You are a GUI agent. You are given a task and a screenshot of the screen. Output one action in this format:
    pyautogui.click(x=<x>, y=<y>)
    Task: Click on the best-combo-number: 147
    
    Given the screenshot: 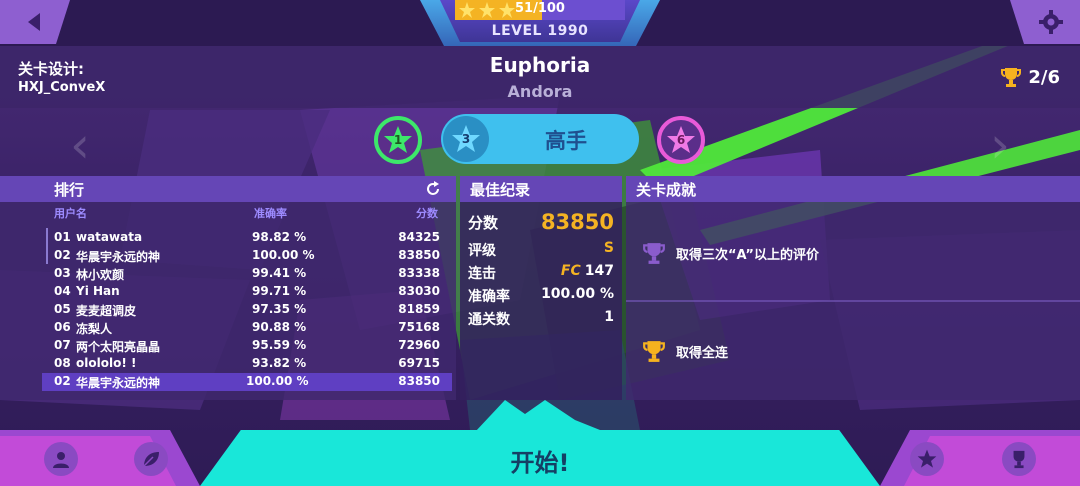 What is the action you would take?
    pyautogui.click(x=599, y=271)
    